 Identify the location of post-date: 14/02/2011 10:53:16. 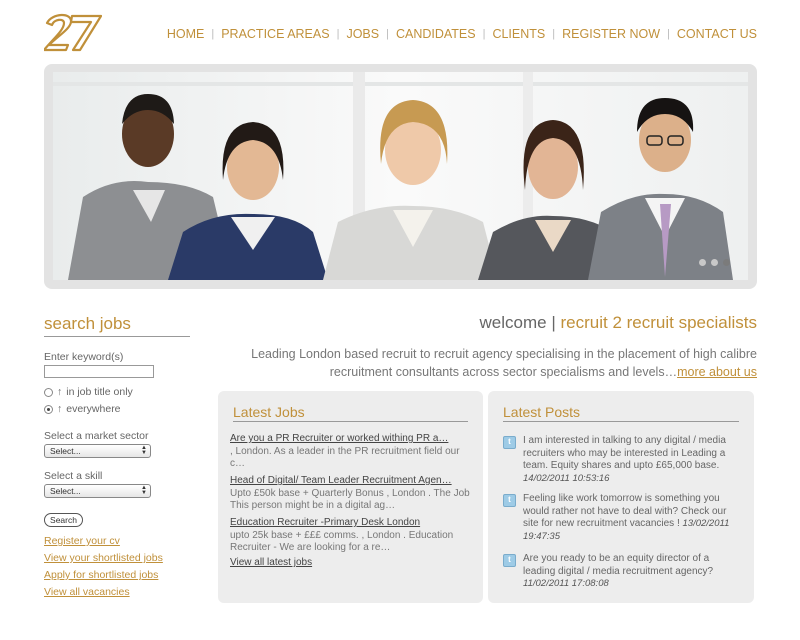
(566, 478).